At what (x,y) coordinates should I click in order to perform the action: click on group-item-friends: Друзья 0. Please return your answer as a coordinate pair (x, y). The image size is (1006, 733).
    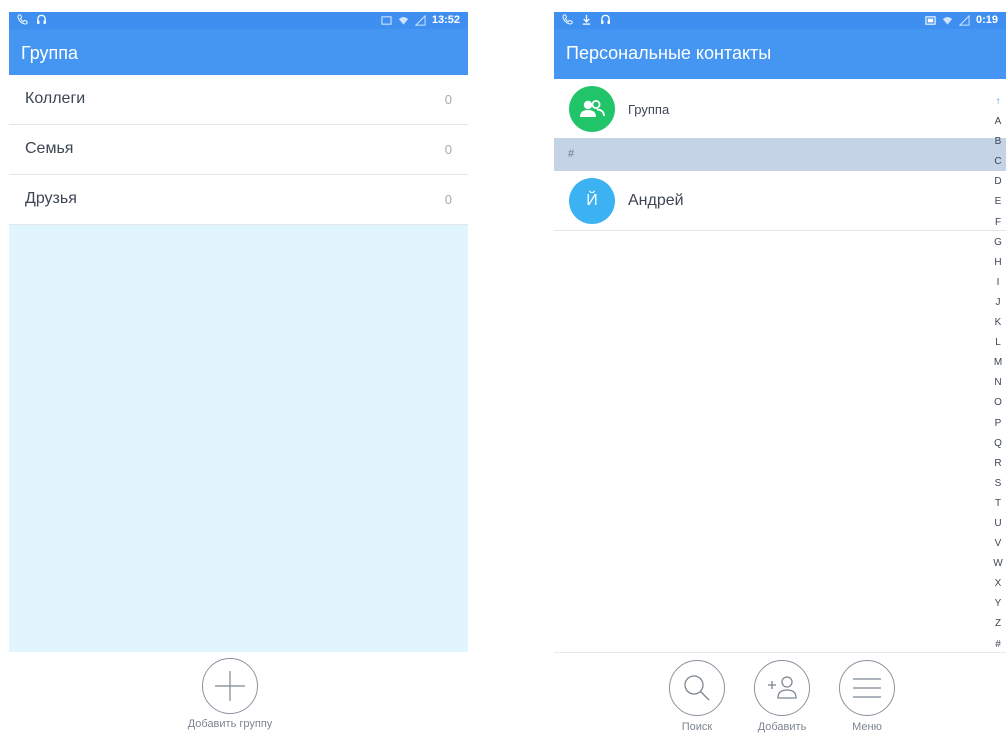
    Looking at the image, I should click on (238, 200).